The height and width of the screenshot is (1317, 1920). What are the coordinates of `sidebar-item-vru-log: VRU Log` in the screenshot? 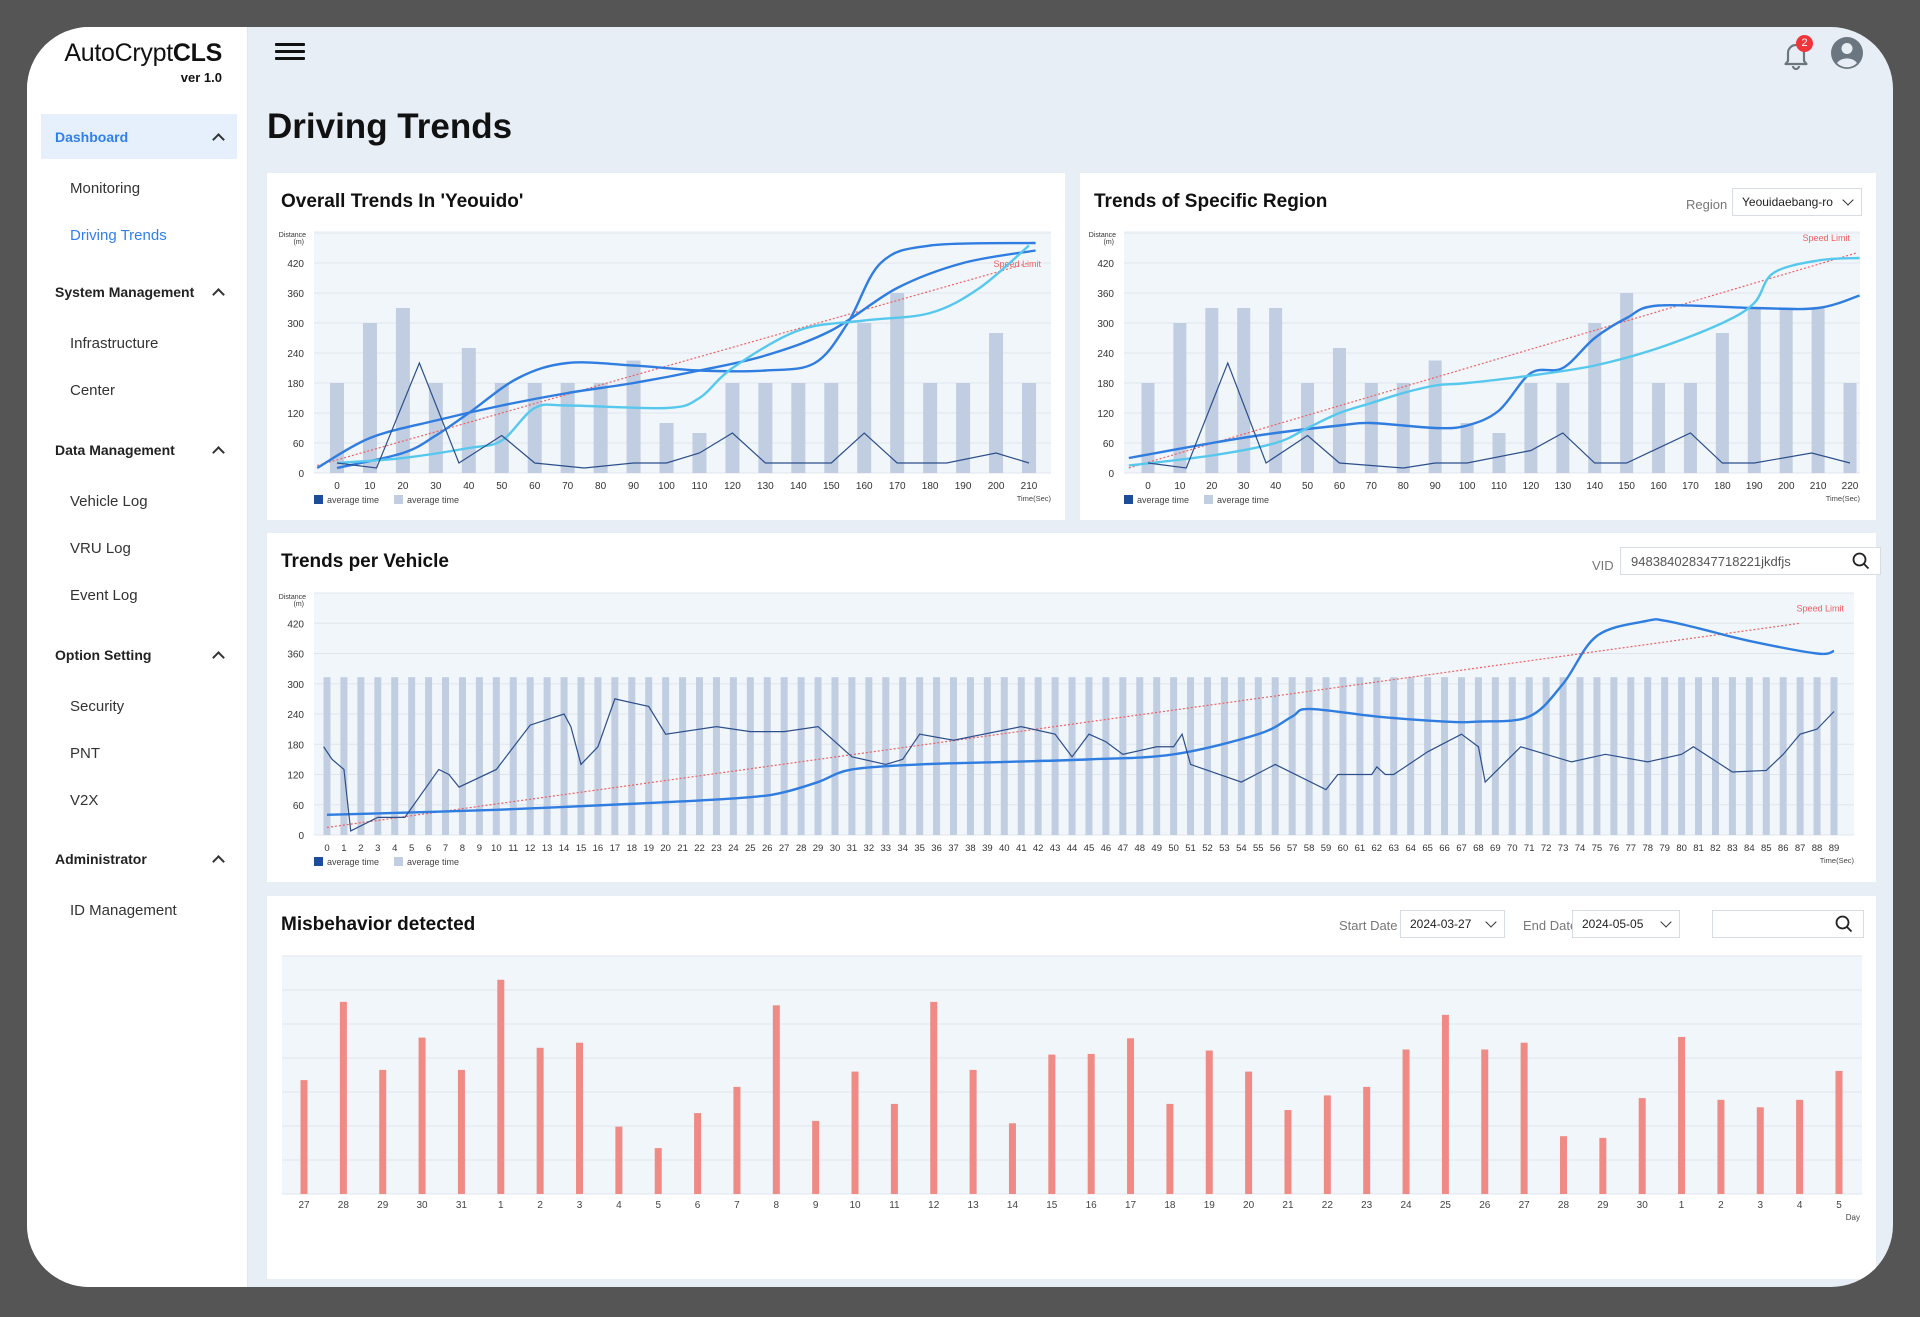 It's located at (139, 548).